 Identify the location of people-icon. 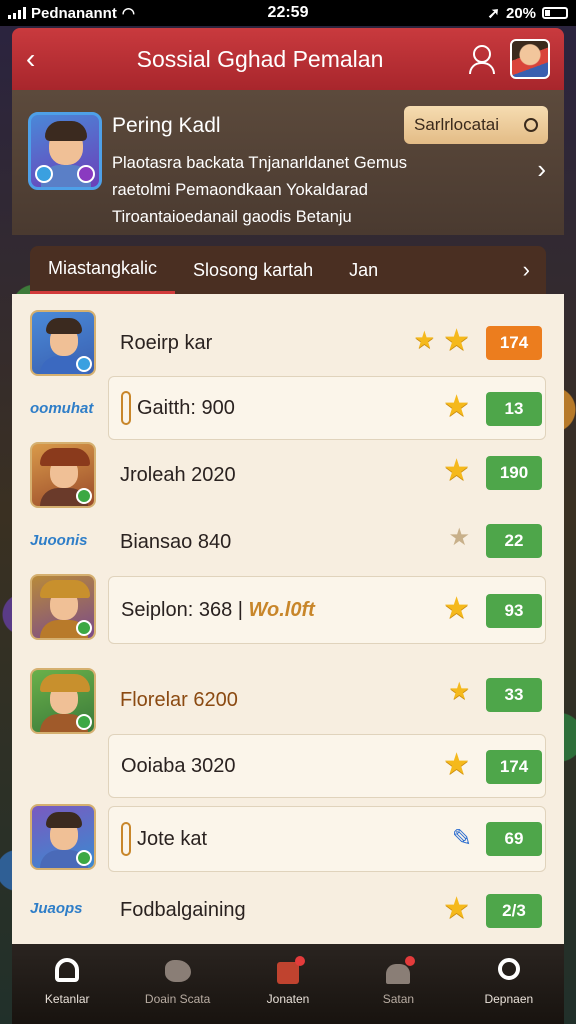
(399, 971).